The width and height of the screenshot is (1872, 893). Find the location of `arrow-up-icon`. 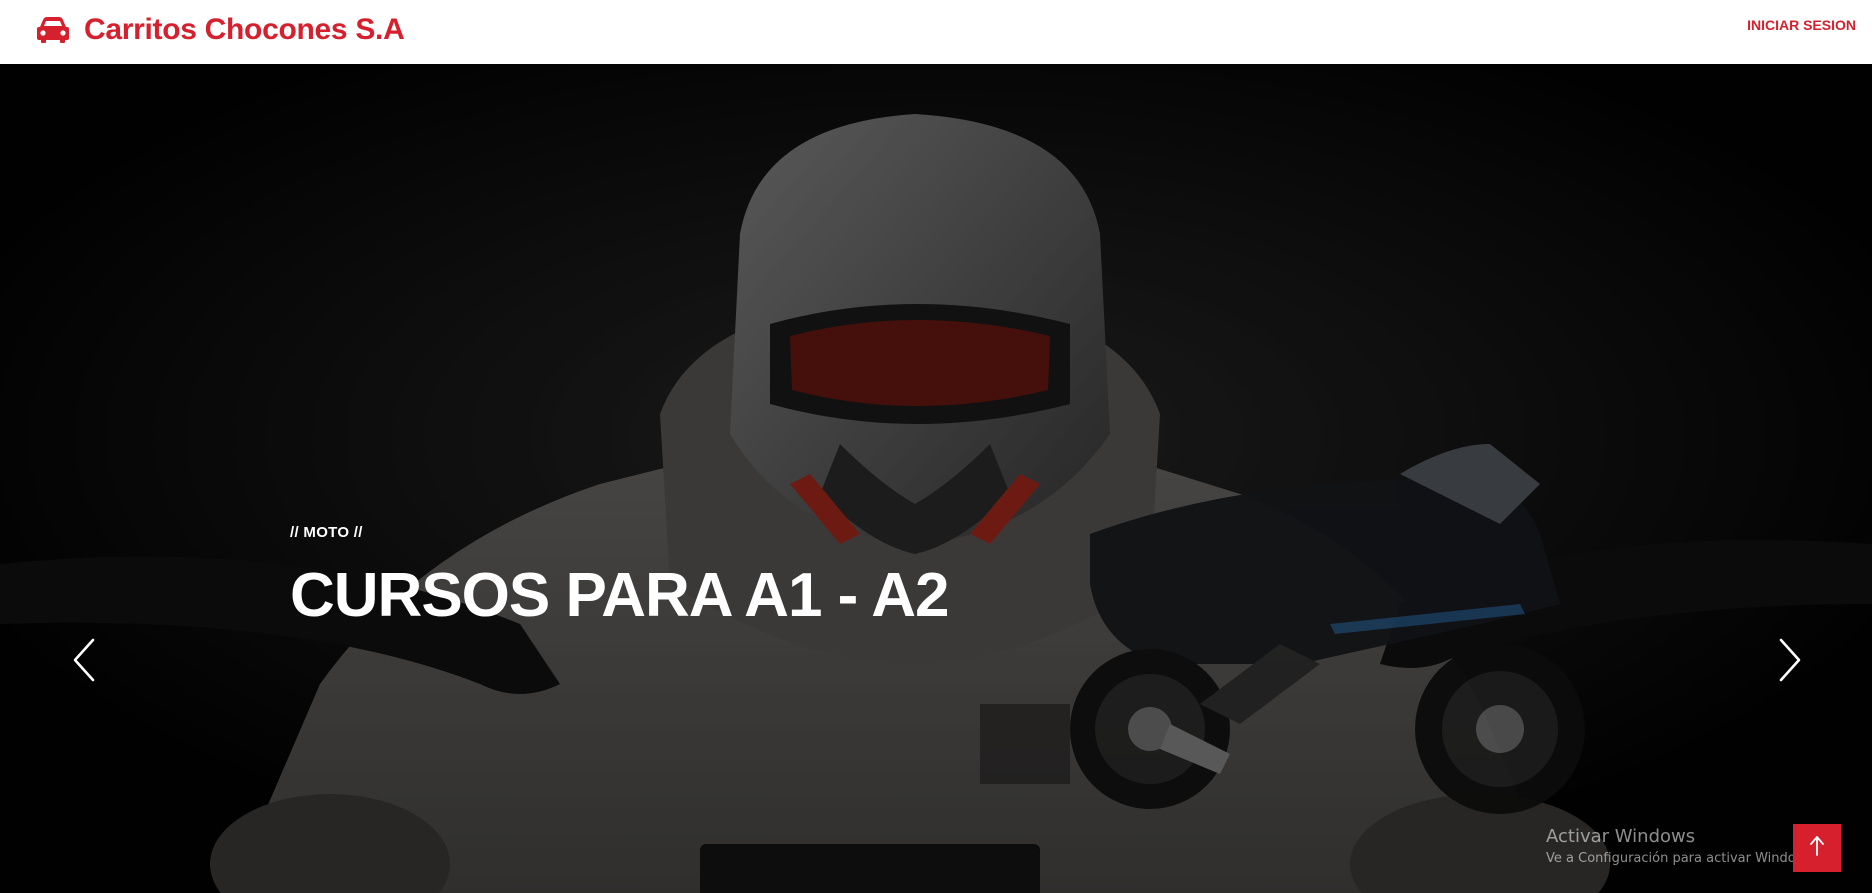

arrow-up-icon is located at coordinates (1817, 848).